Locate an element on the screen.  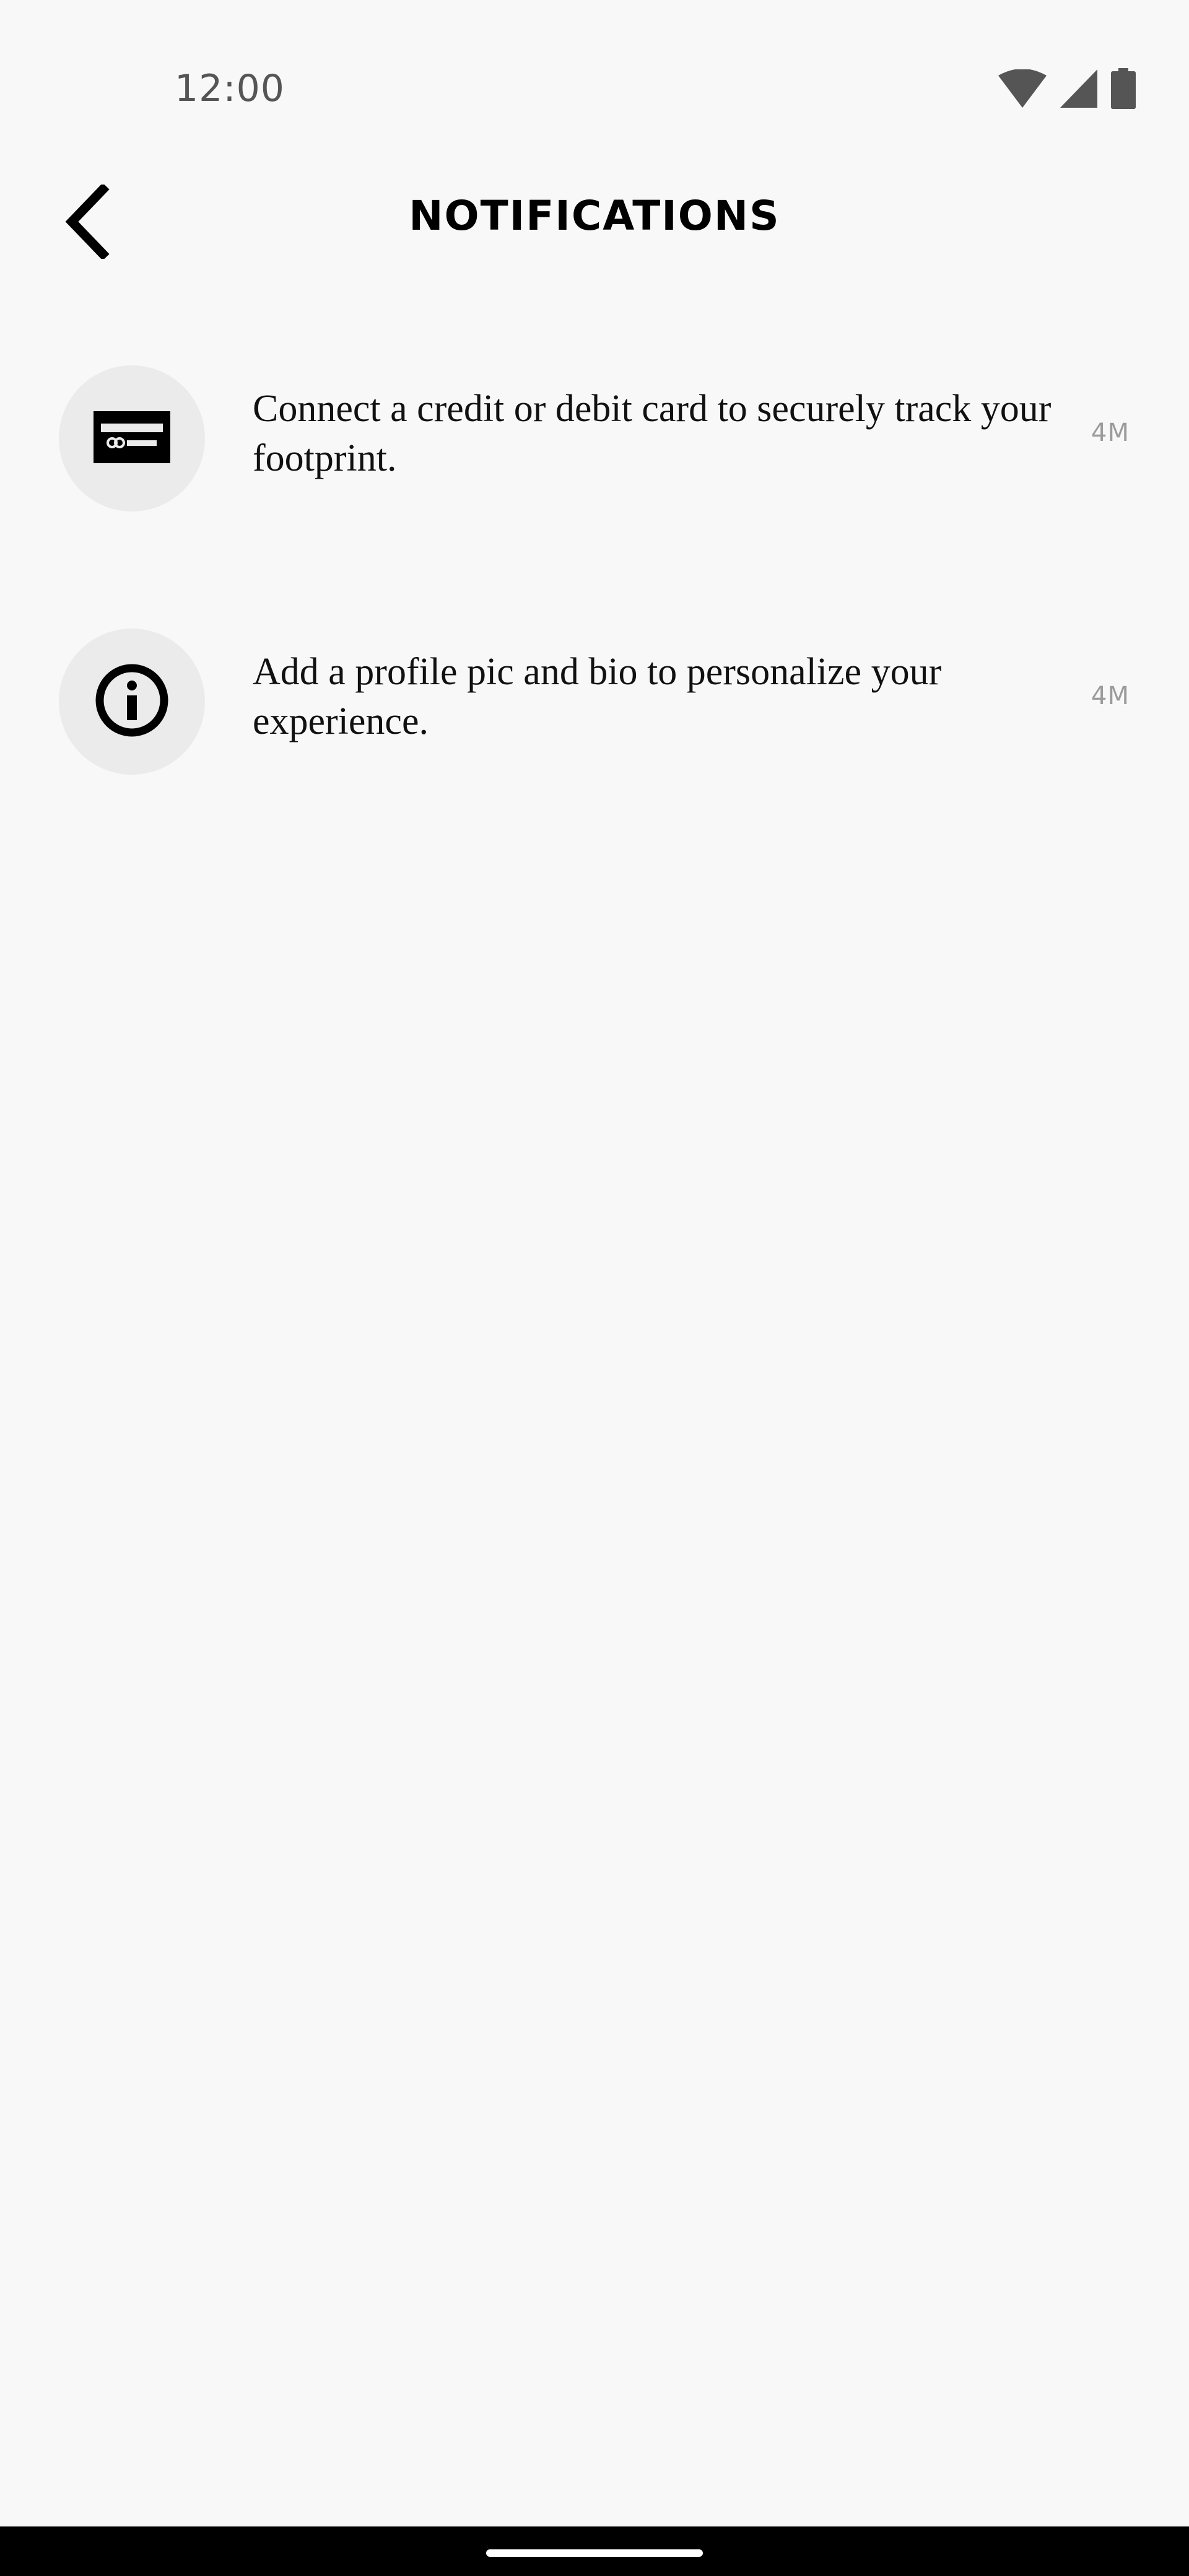
signal-icon is located at coordinates (1078, 88).